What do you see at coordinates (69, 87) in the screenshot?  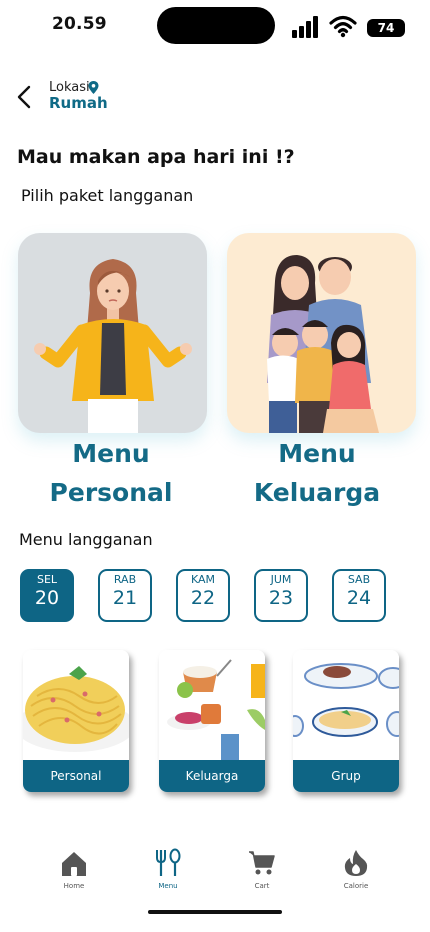 I see `location-label: Lokasi` at bounding box center [69, 87].